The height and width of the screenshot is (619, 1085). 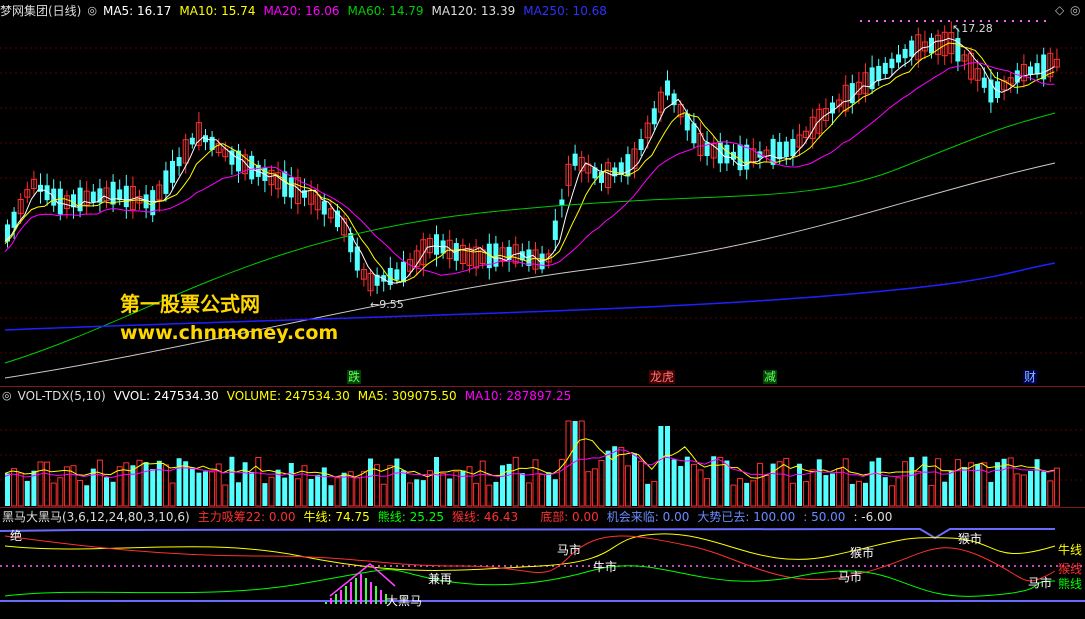 What do you see at coordinates (336, 517) in the screenshot?
I see `niu-label: 牛线: 74.75` at bounding box center [336, 517].